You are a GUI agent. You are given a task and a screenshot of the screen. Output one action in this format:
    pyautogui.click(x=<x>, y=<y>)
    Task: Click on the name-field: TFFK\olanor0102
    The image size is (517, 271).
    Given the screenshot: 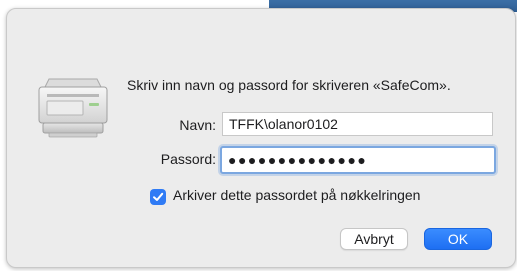 What is the action you would take?
    pyautogui.click(x=357, y=124)
    